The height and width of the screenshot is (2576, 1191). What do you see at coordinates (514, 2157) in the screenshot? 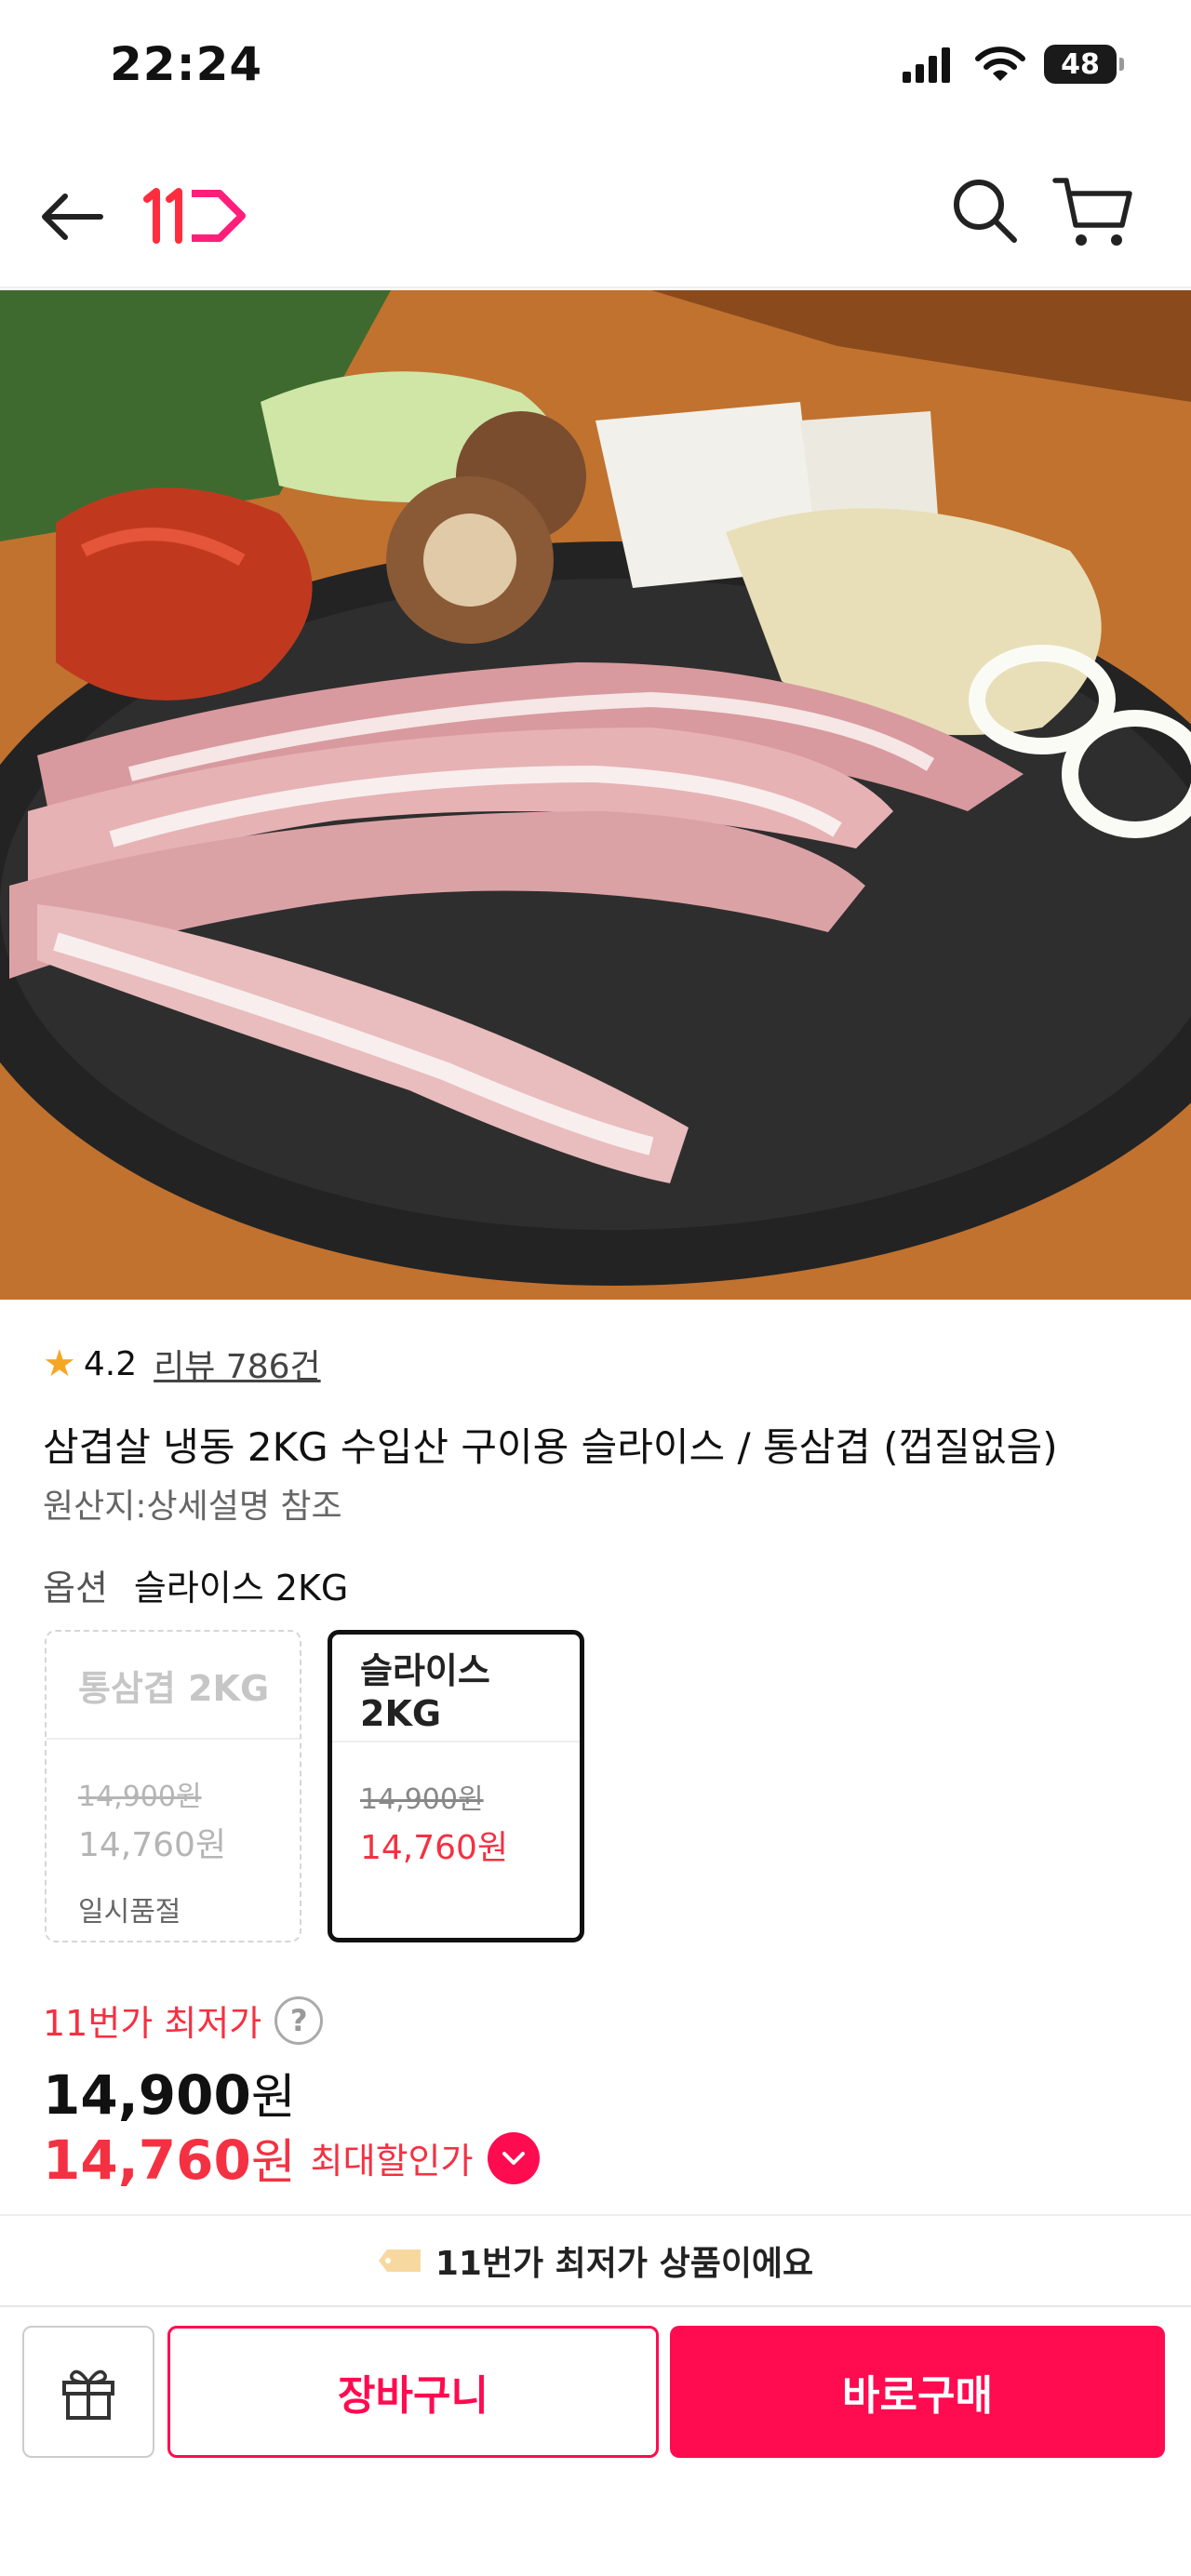
I see `chevron-down-icon` at bounding box center [514, 2157].